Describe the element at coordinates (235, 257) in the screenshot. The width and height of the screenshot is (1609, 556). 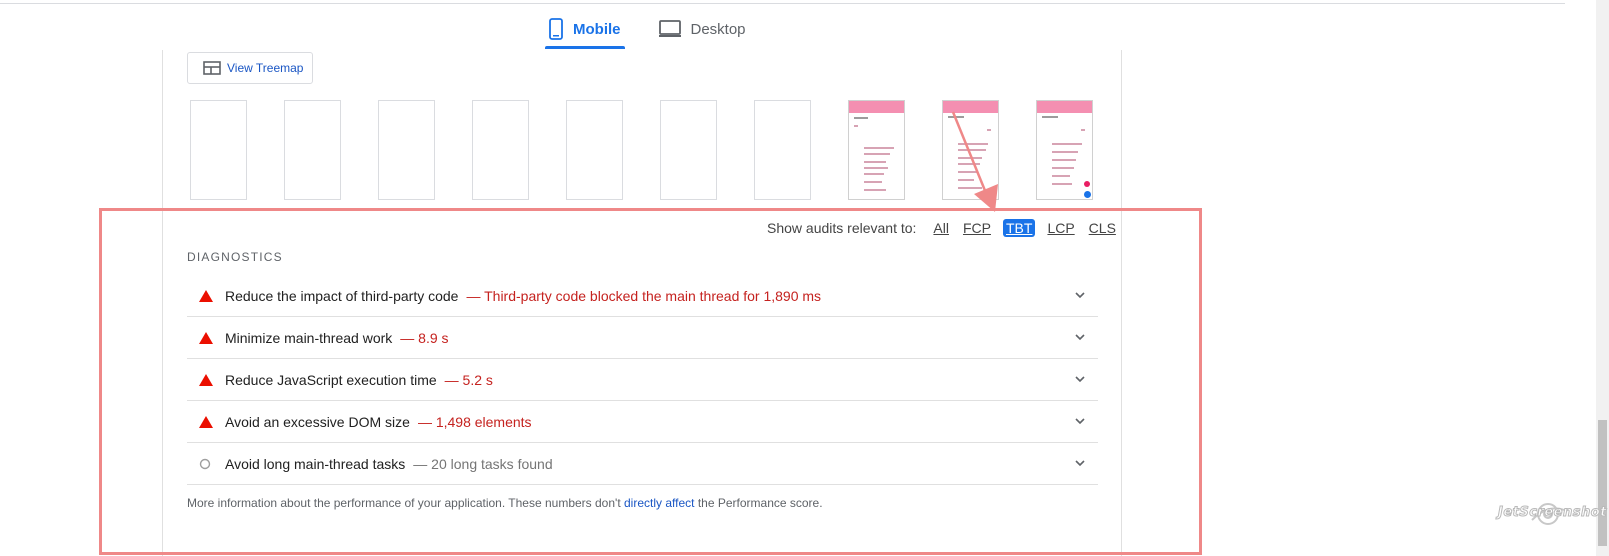
I see `diagnostics-heading: DIAGNOSTICS` at that location.